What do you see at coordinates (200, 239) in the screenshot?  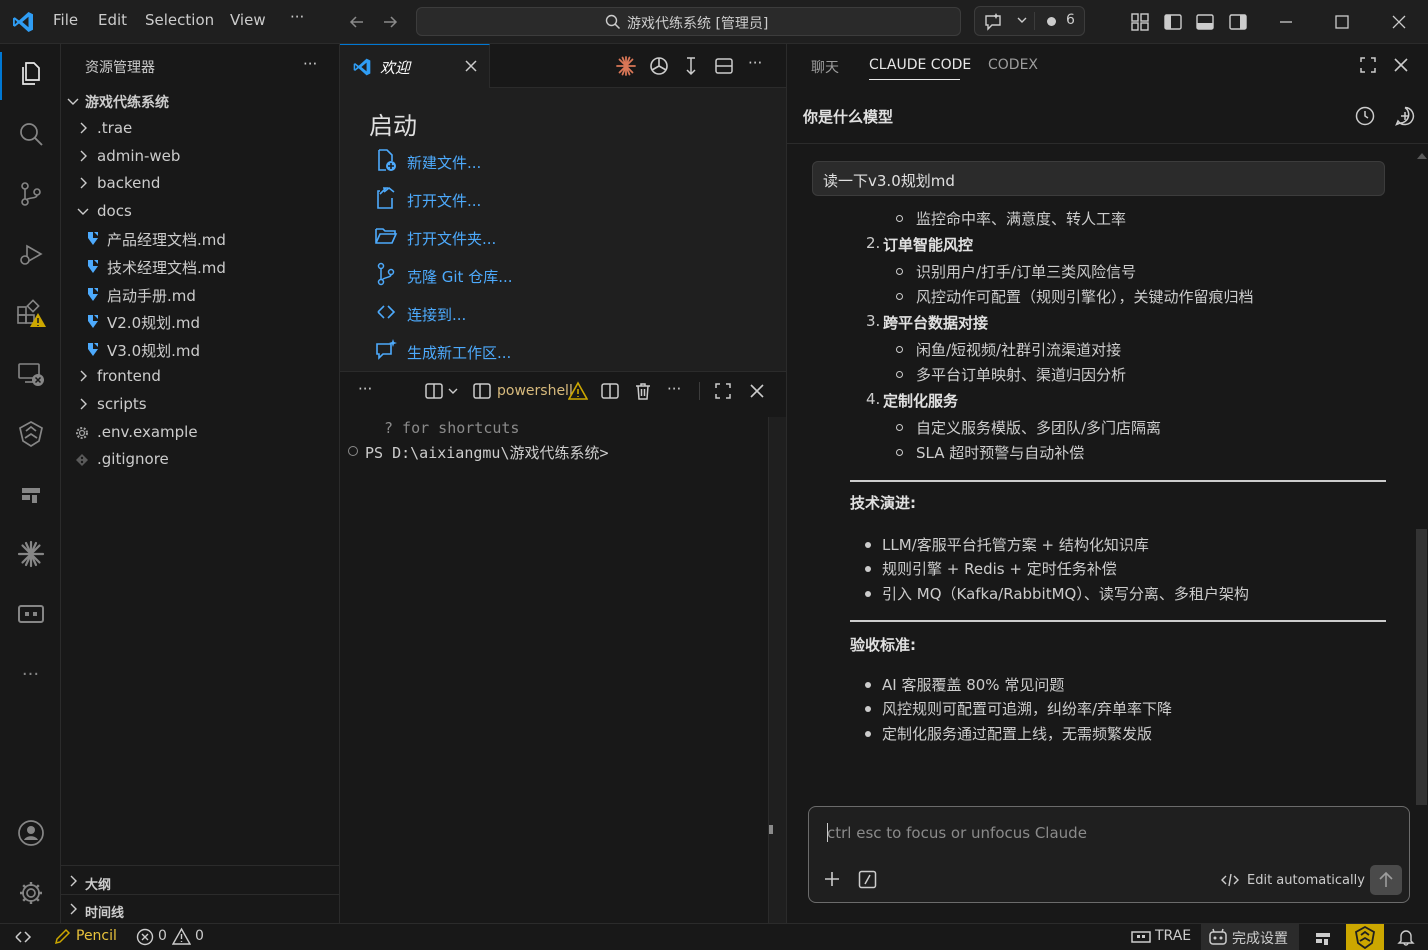 I see `tree-file-item: 产品经理文档.md` at bounding box center [200, 239].